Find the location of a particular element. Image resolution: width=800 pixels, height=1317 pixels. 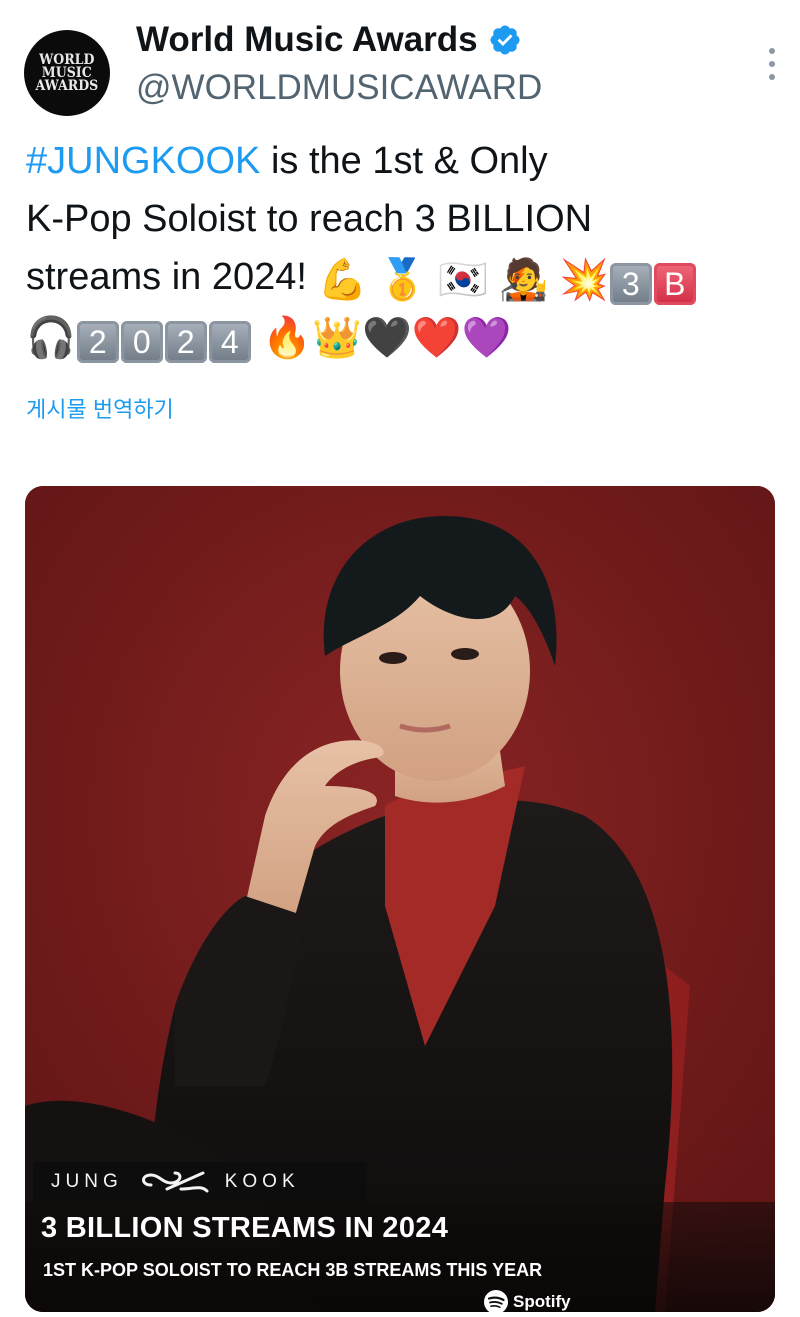

spotify-brand: Spotify is located at coordinates (527, 1300).